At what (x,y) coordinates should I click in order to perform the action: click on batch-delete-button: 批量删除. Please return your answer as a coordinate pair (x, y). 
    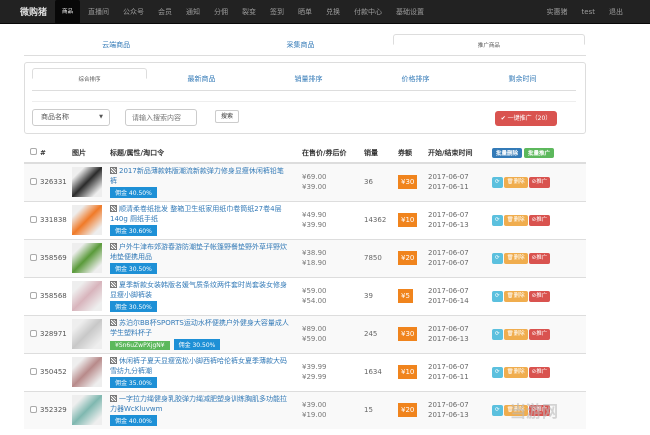
    Looking at the image, I should click on (507, 152).